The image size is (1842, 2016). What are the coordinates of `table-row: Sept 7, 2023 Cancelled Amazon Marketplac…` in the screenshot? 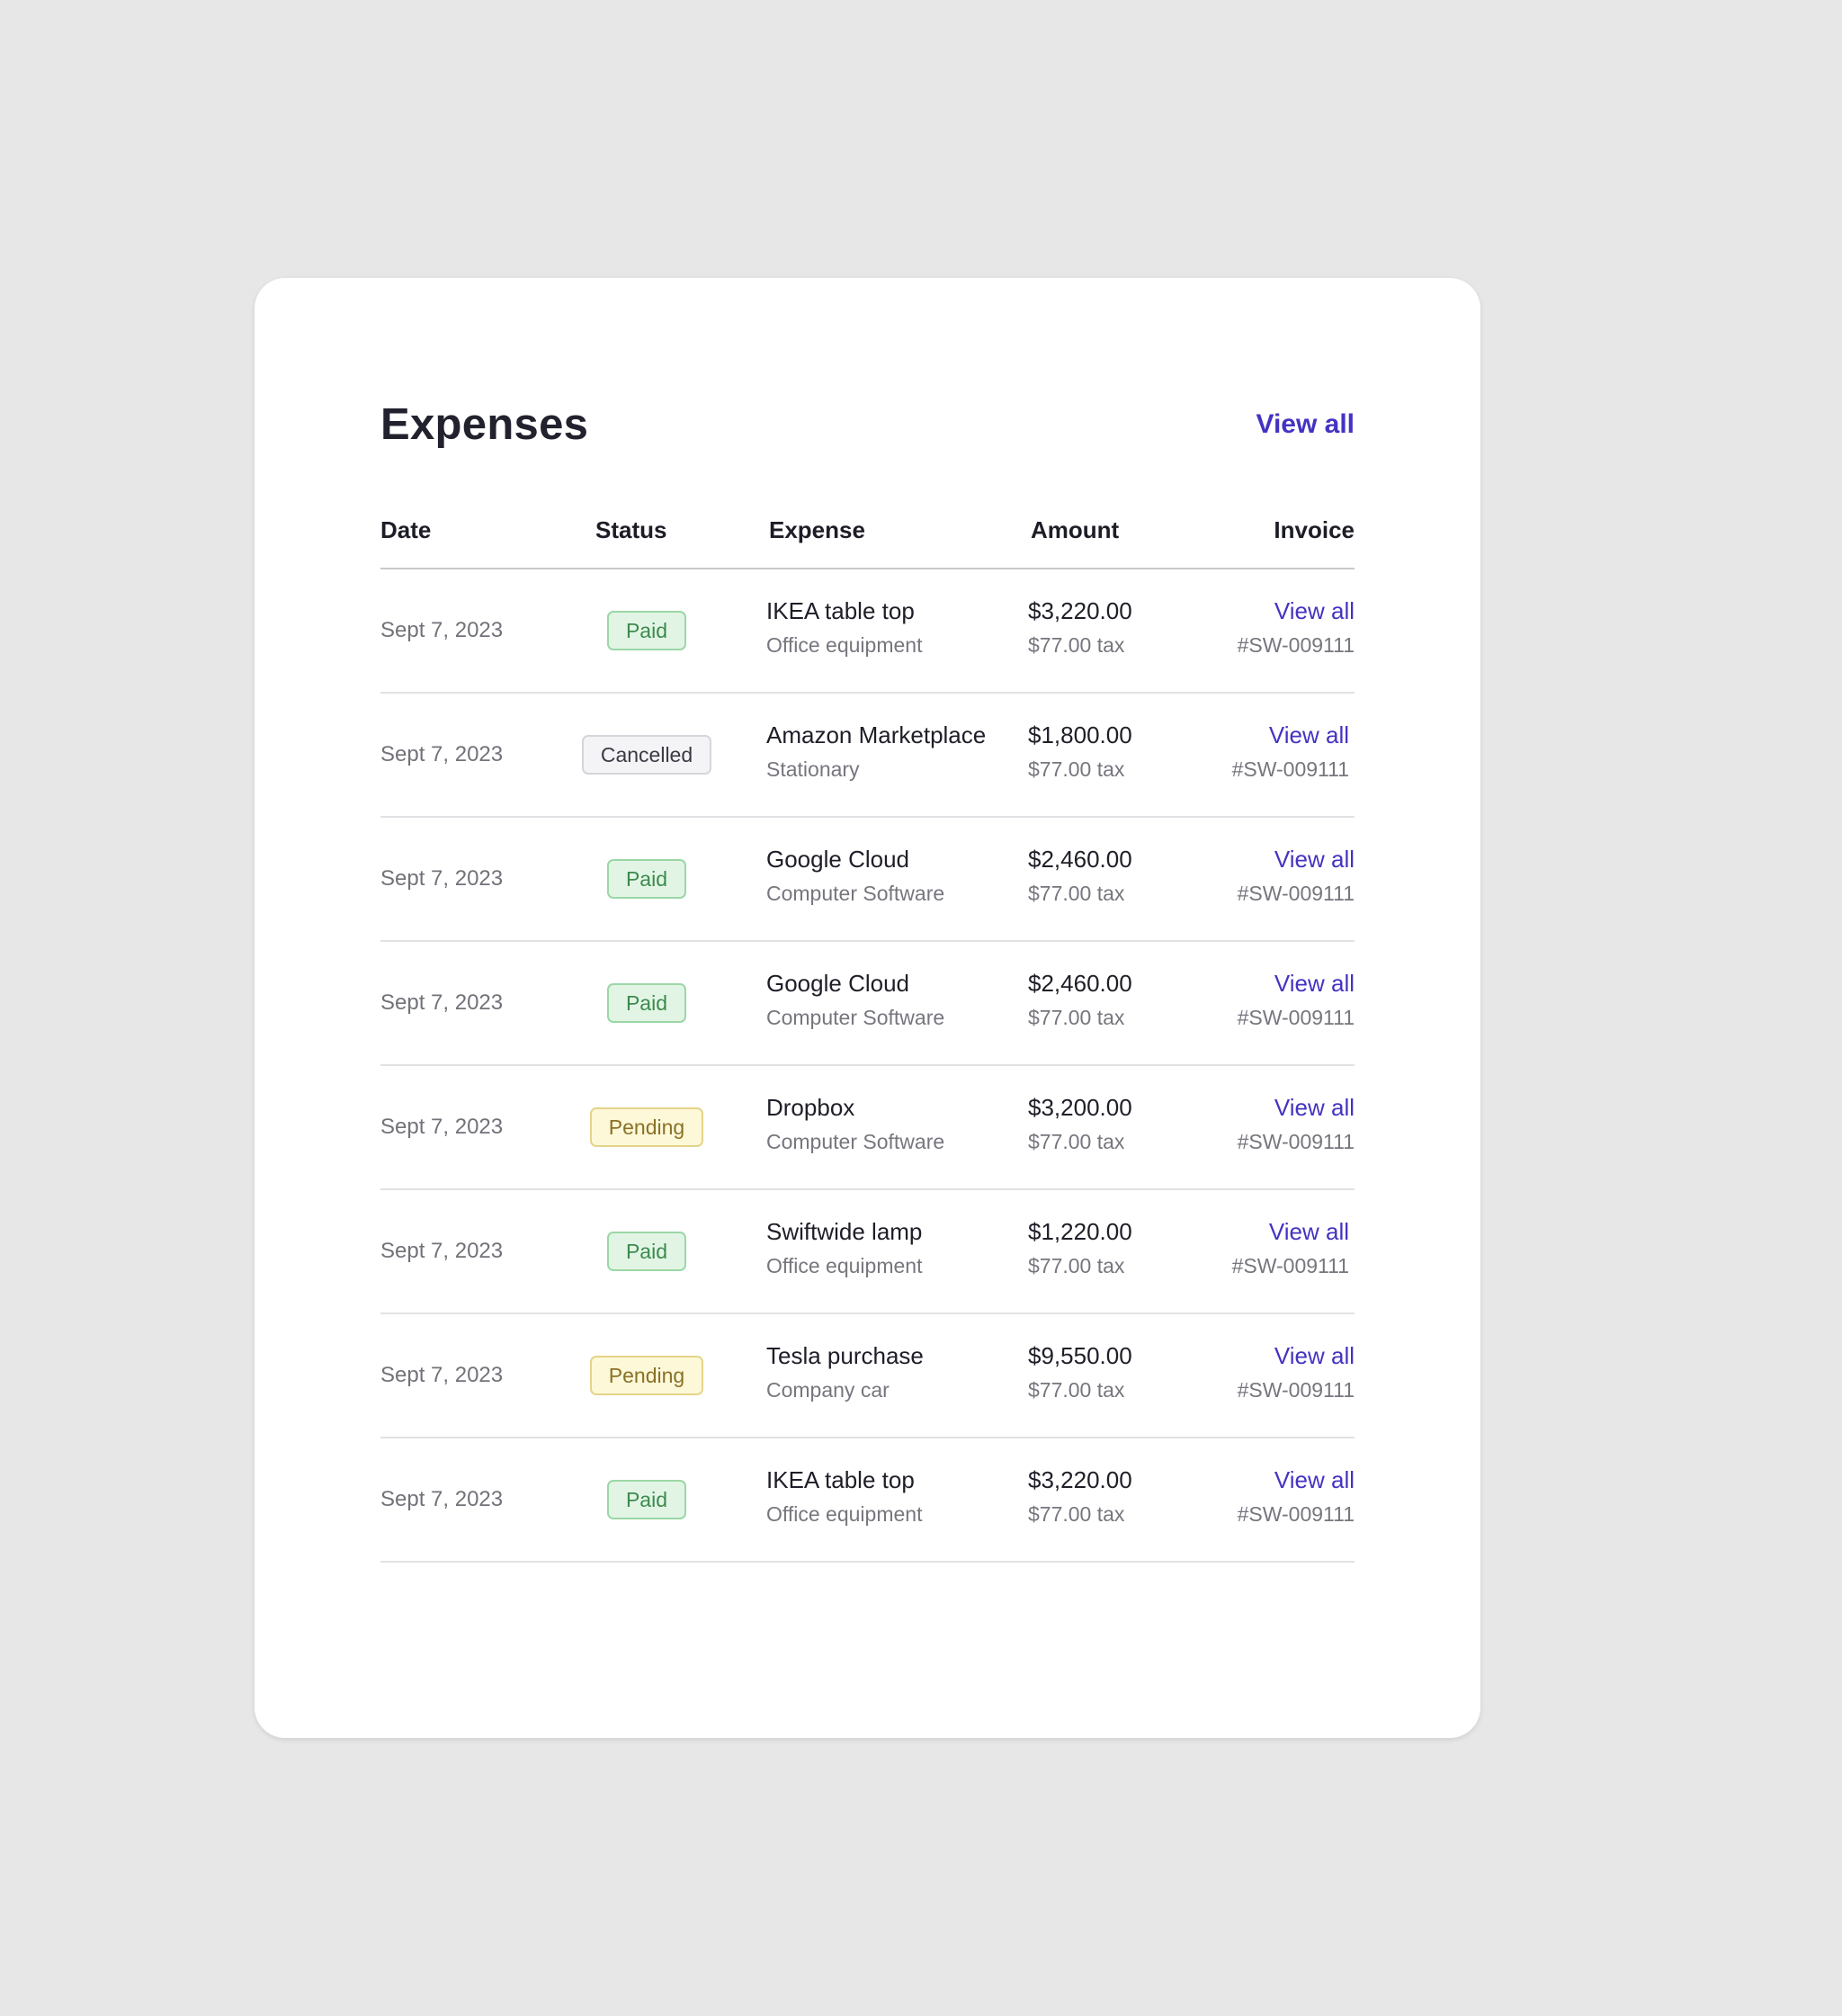 It's located at (868, 756).